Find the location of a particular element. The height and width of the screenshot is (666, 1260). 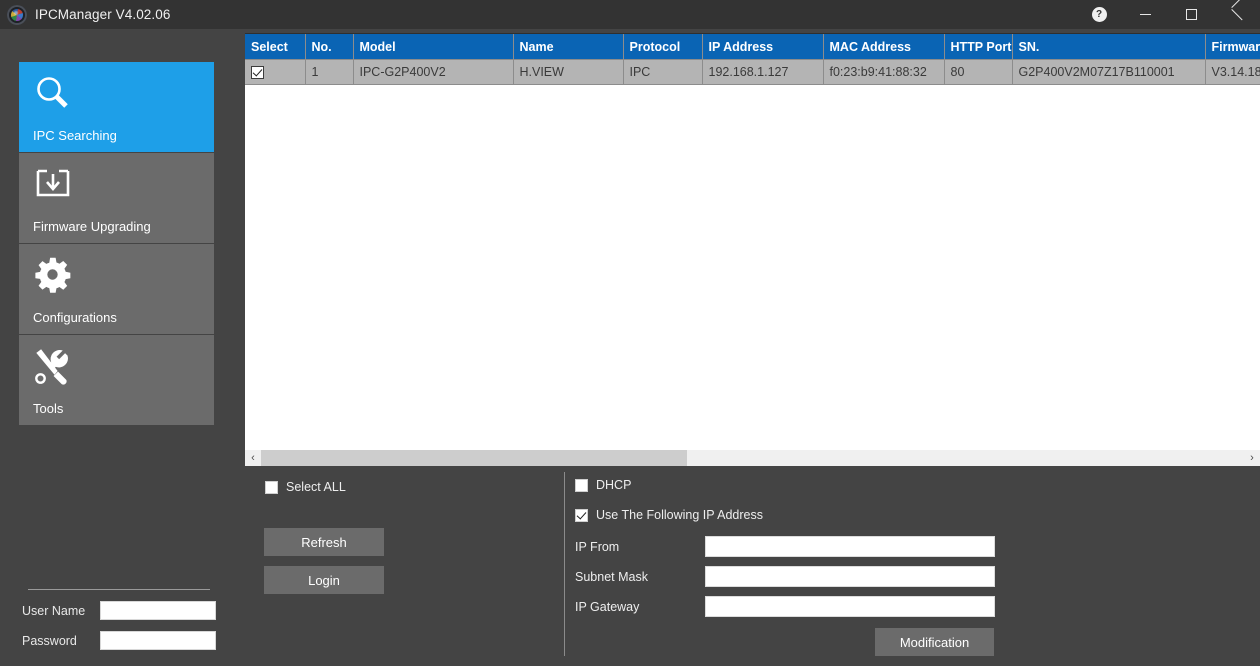

ip-gateway-row: IP Gateway is located at coordinates (785, 606).